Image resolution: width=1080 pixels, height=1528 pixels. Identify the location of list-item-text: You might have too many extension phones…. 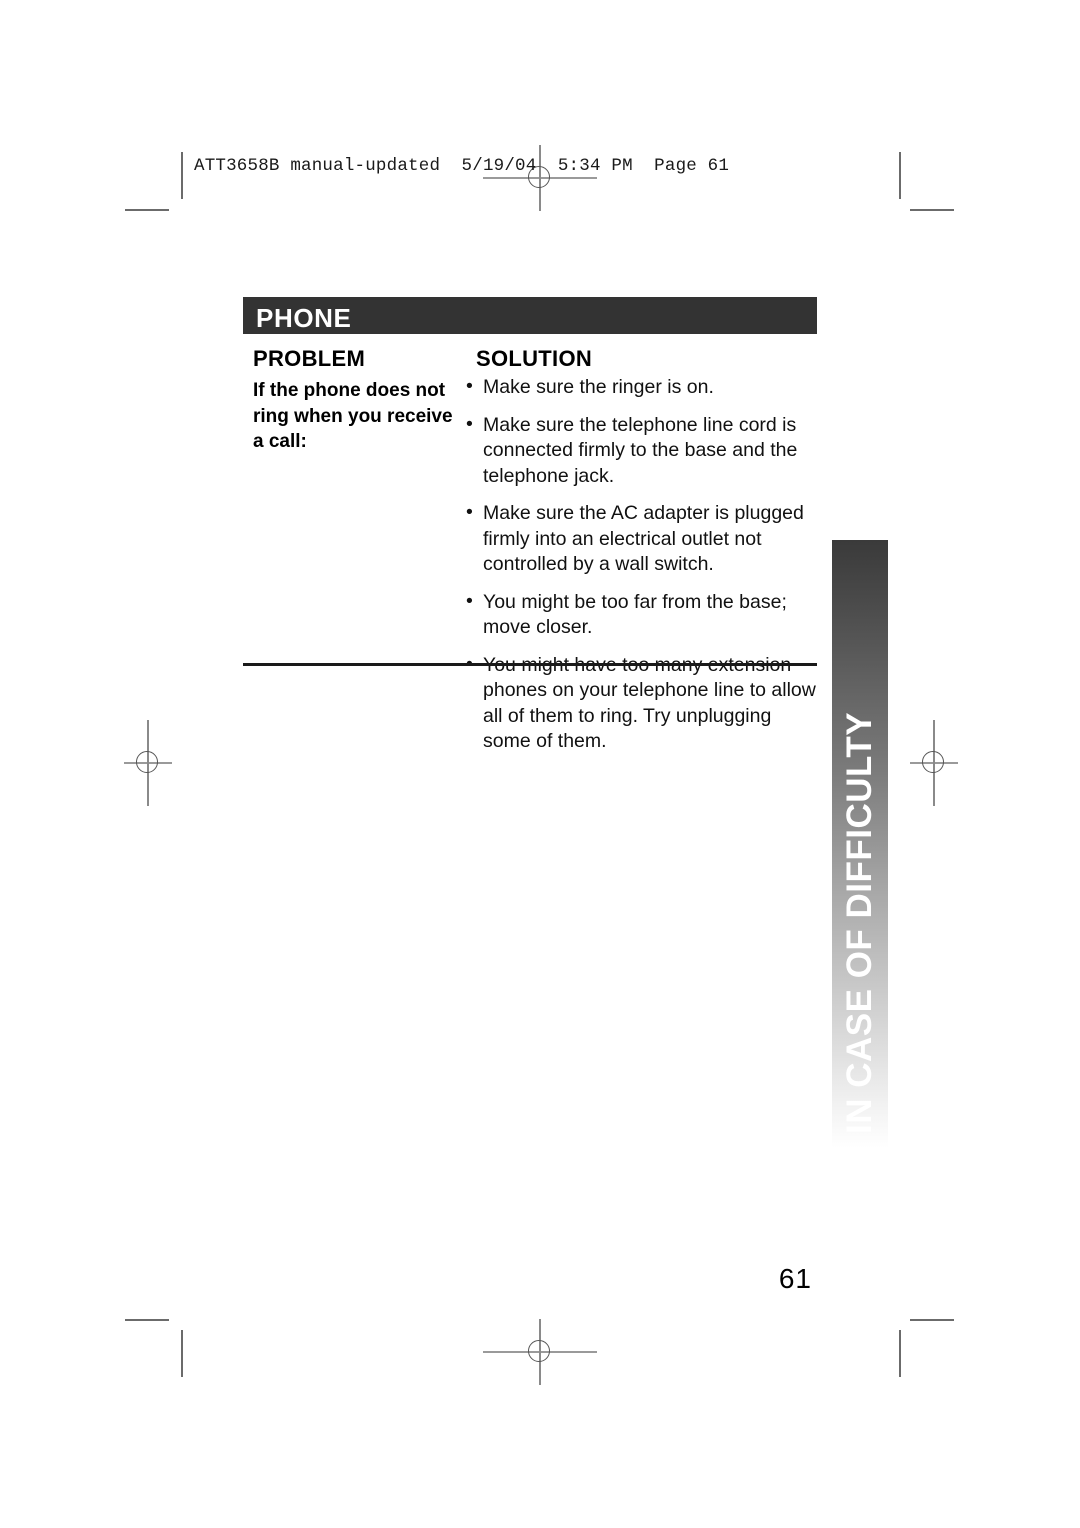
(649, 703).